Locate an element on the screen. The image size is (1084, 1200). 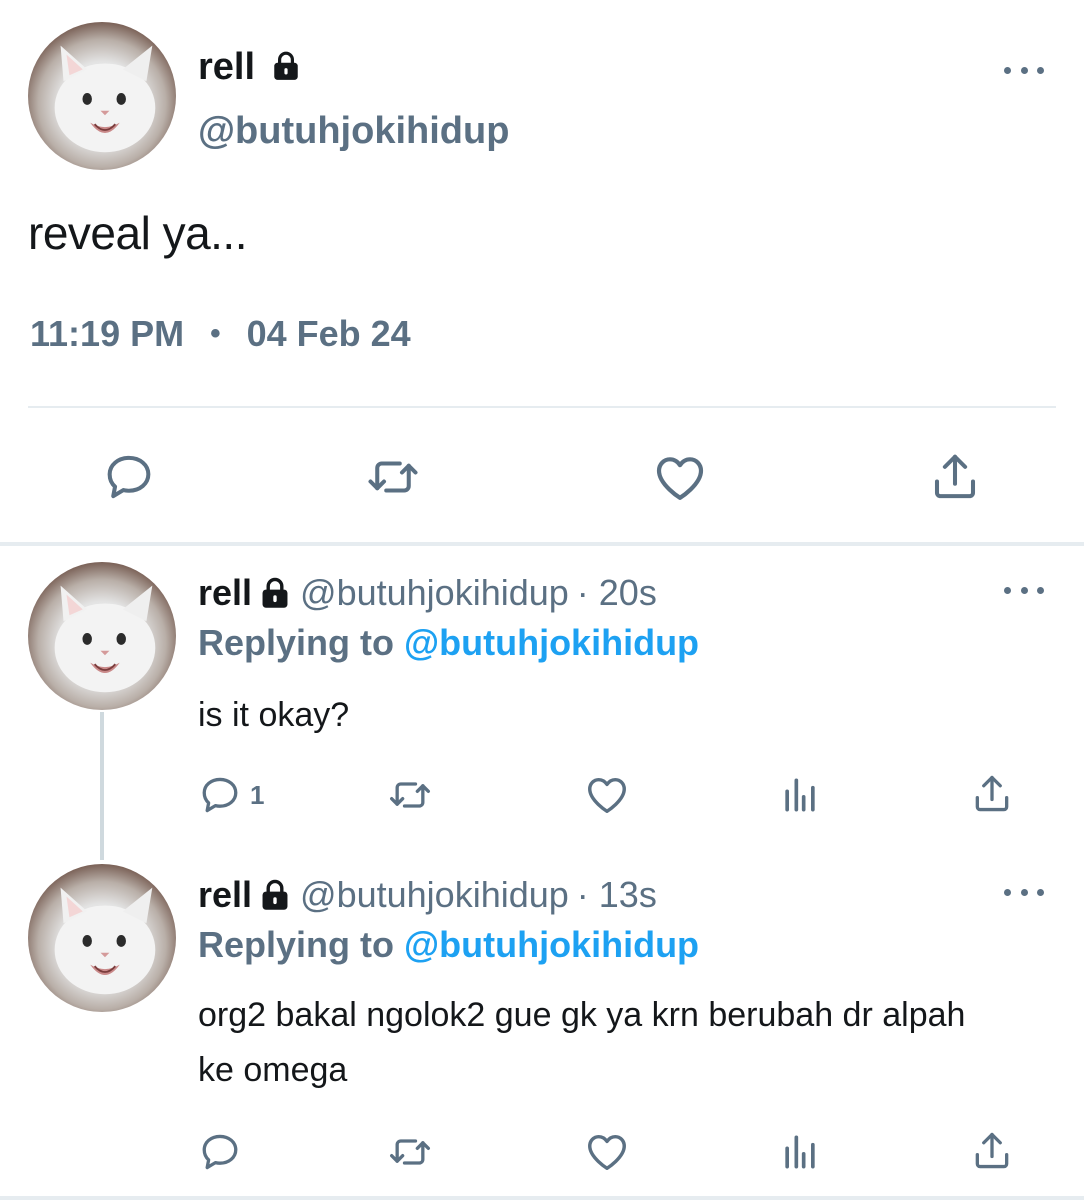
divider is located at coordinates (542, 407).